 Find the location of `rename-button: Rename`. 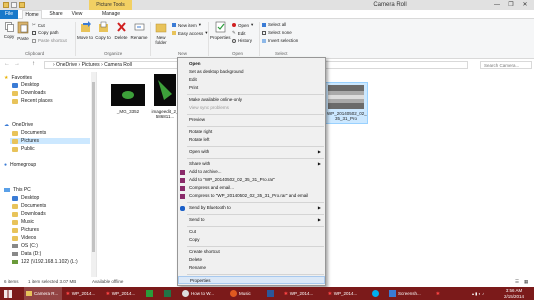

rename-button: Rename is located at coordinates (139, 30).